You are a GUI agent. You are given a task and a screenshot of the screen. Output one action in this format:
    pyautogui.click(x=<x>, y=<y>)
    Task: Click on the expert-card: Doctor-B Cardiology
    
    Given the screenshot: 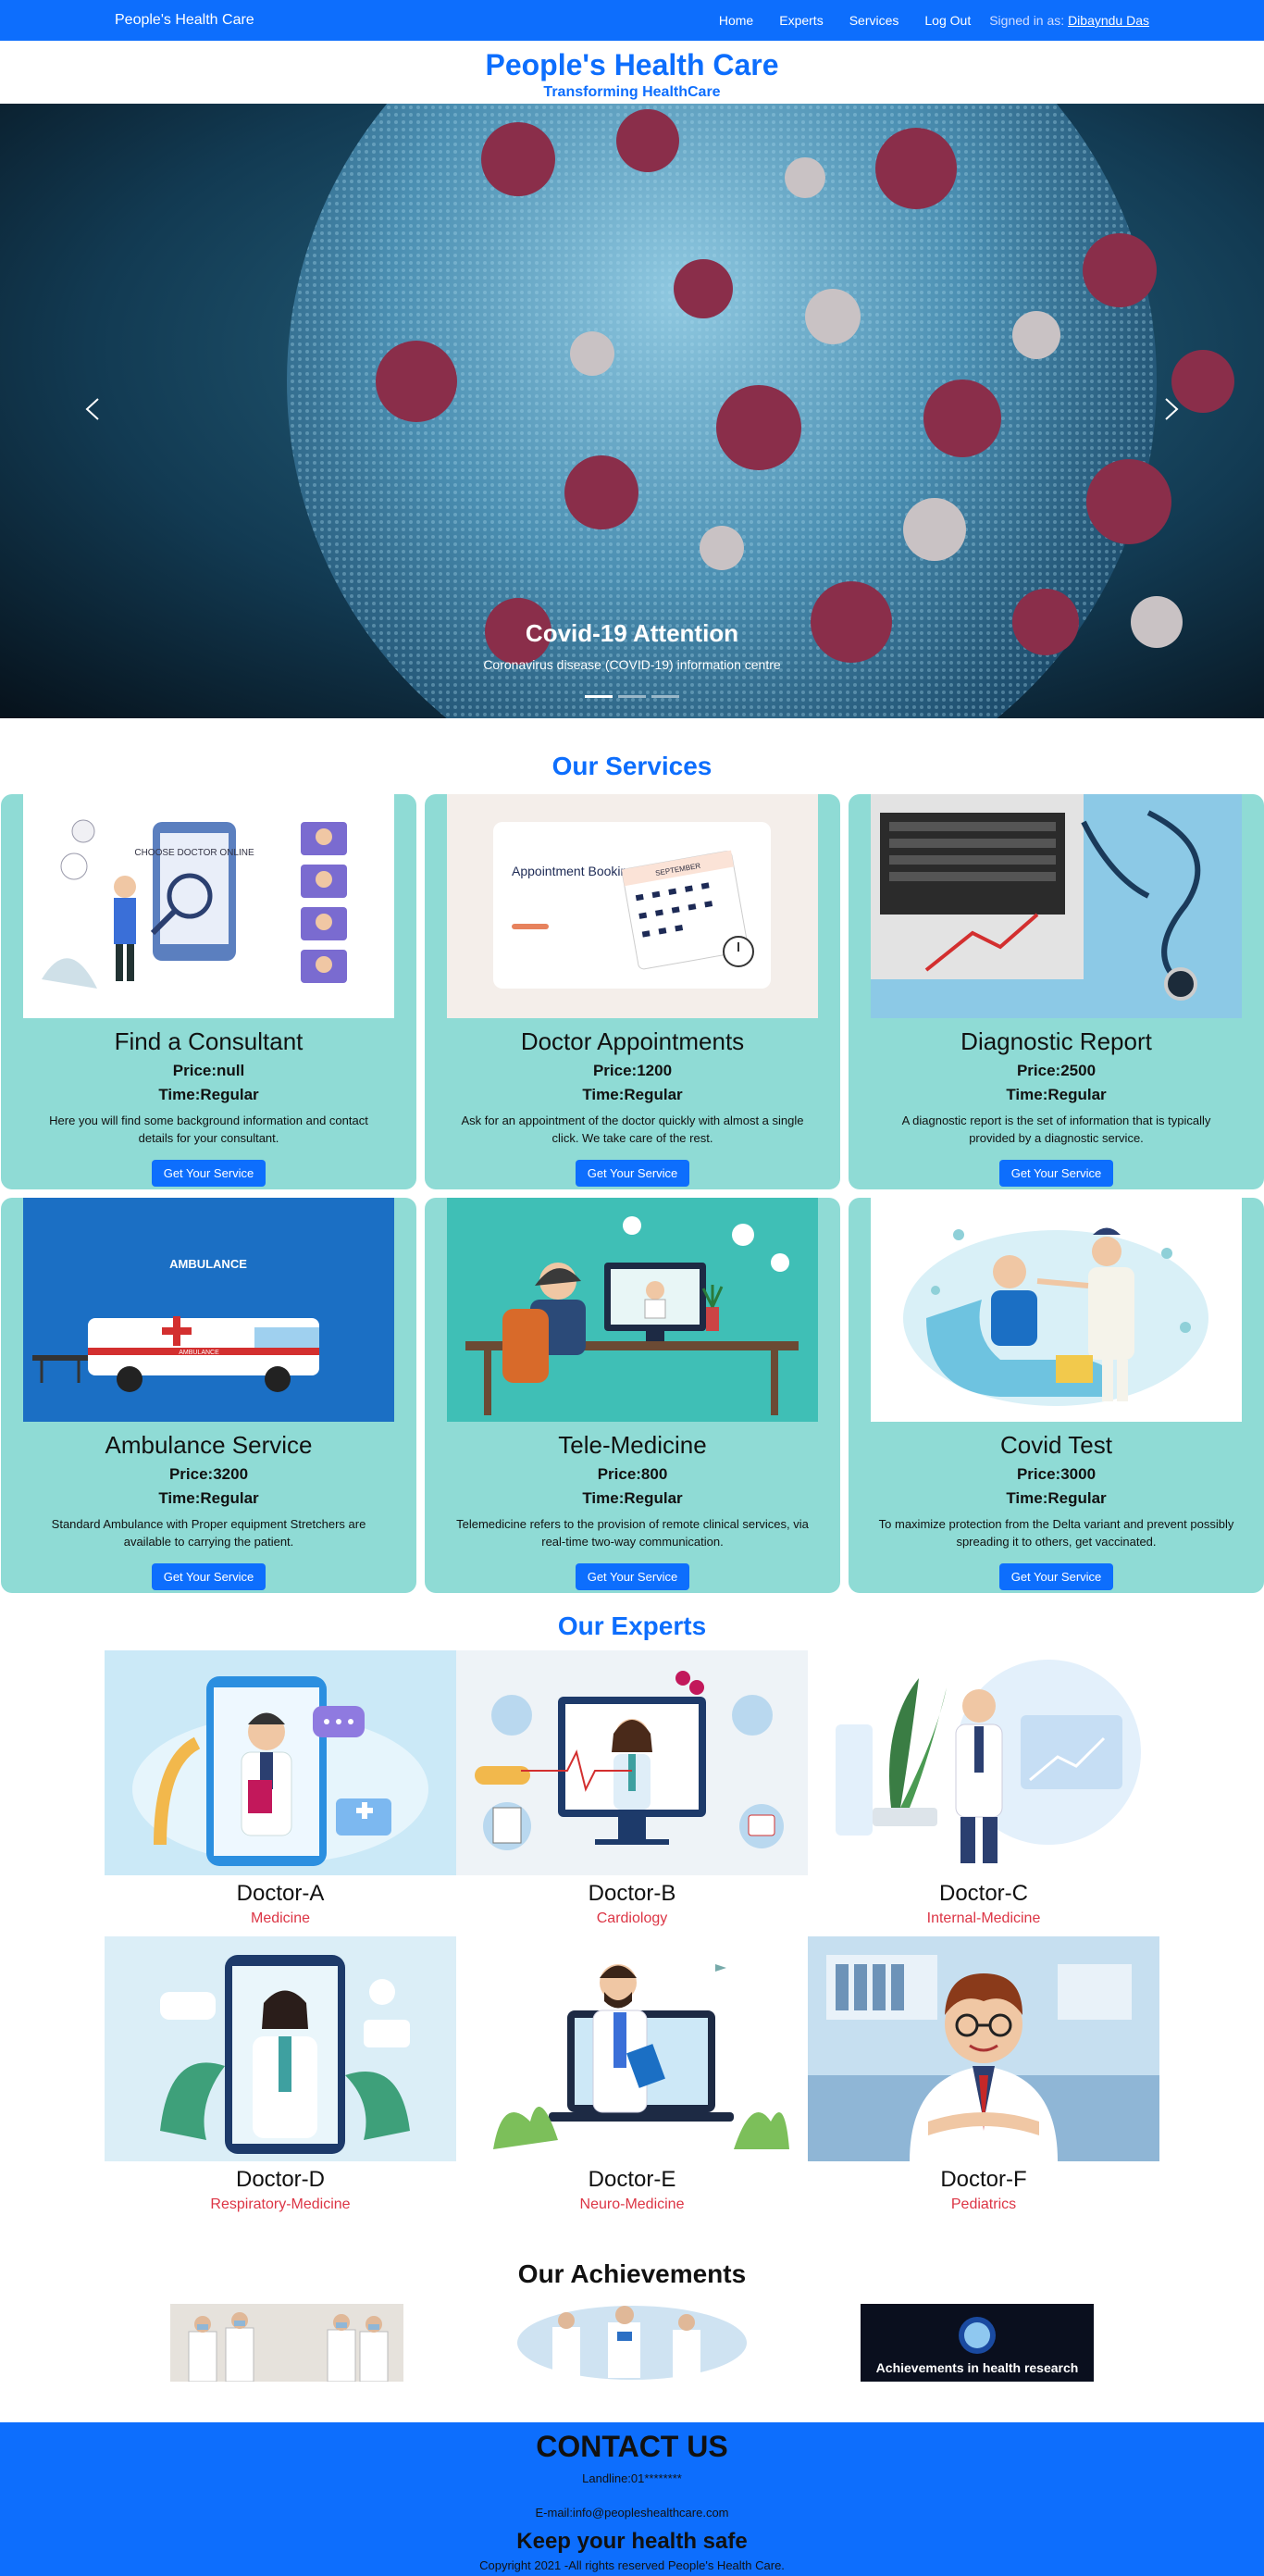 What is the action you would take?
    pyautogui.click(x=632, y=1788)
    